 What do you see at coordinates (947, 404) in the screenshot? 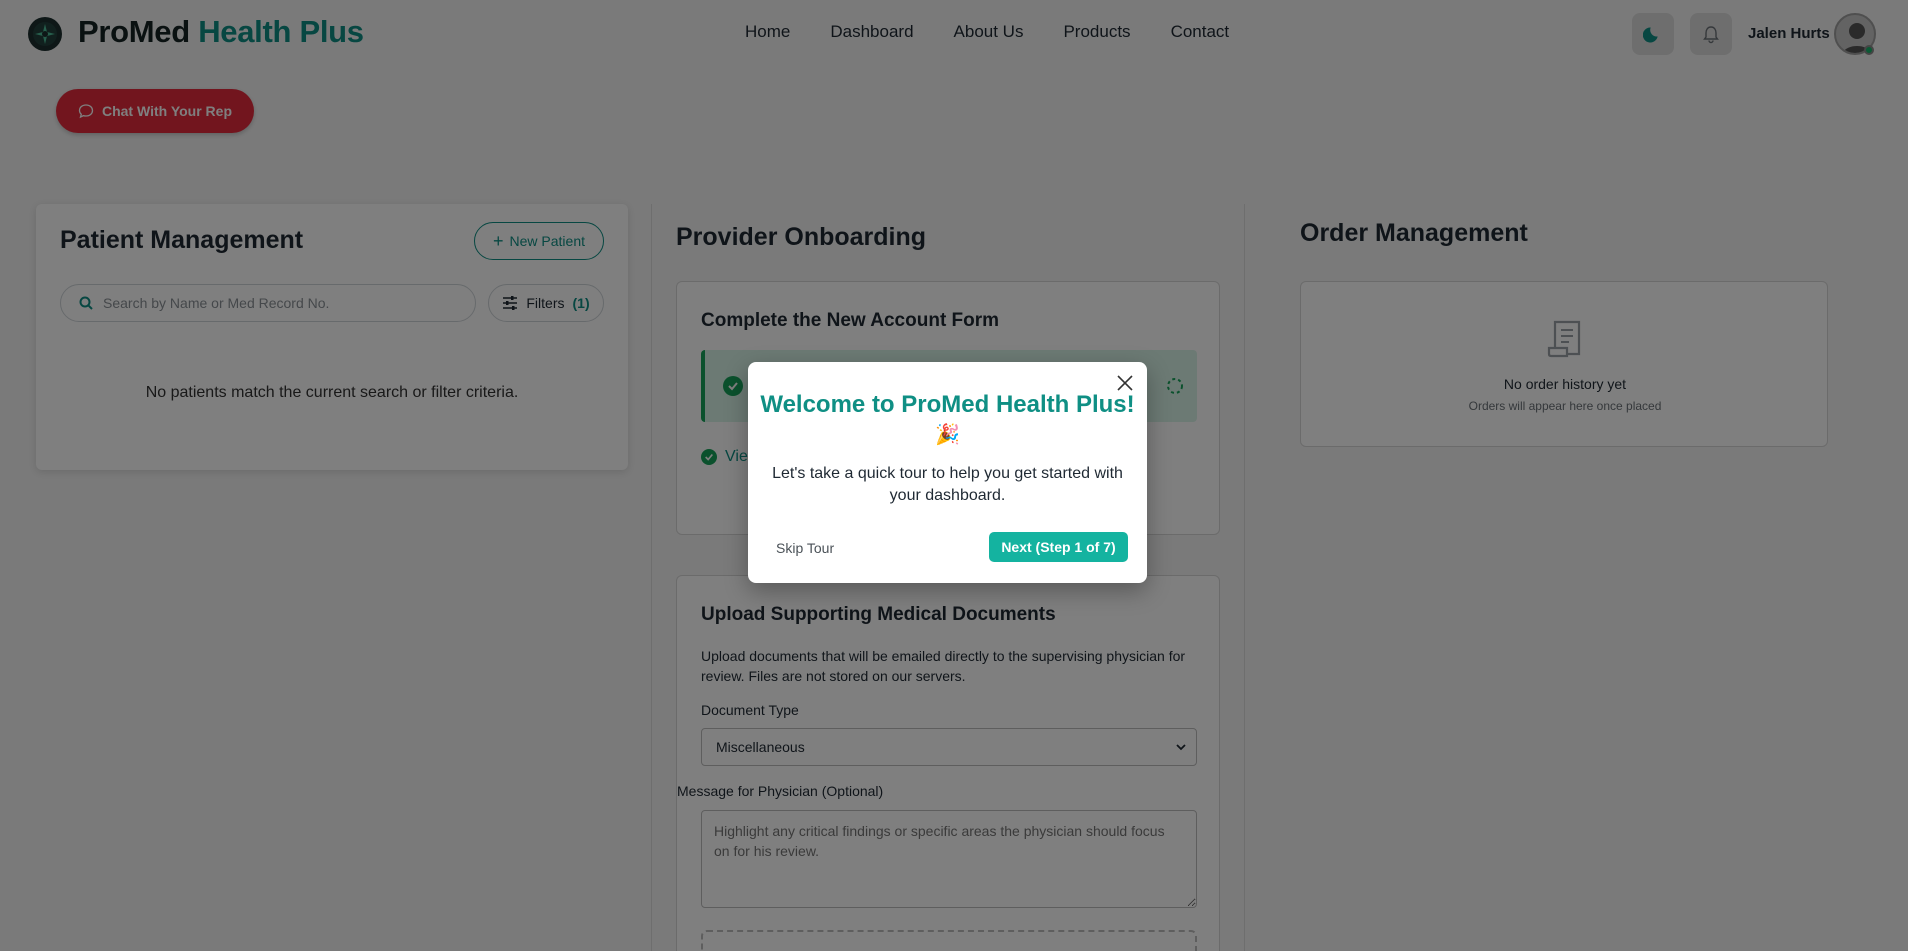
I see `modal-title: Welcome to ProMed Health Plus!` at bounding box center [947, 404].